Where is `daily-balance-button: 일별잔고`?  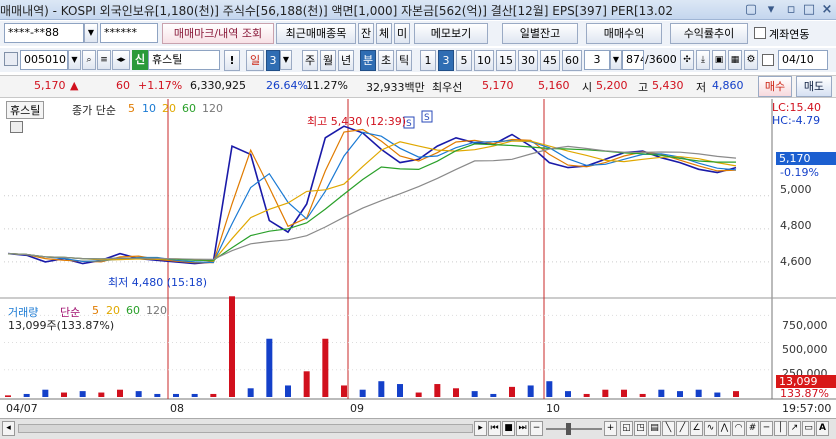 daily-balance-button: 일별잔고 is located at coordinates (540, 33).